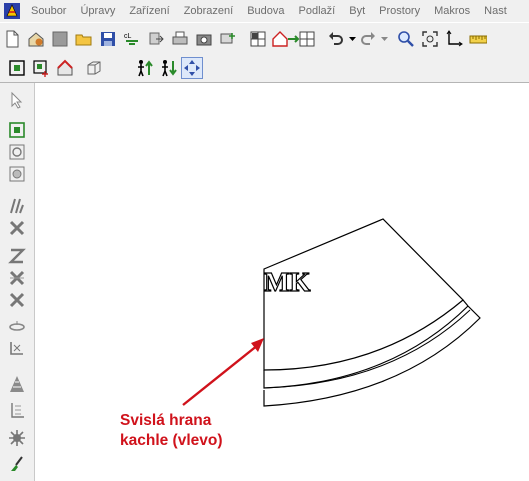 Image resolution: width=529 pixels, height=481 pixels. What do you see at coordinates (336, 39) in the screenshot?
I see `undo-icon` at bounding box center [336, 39].